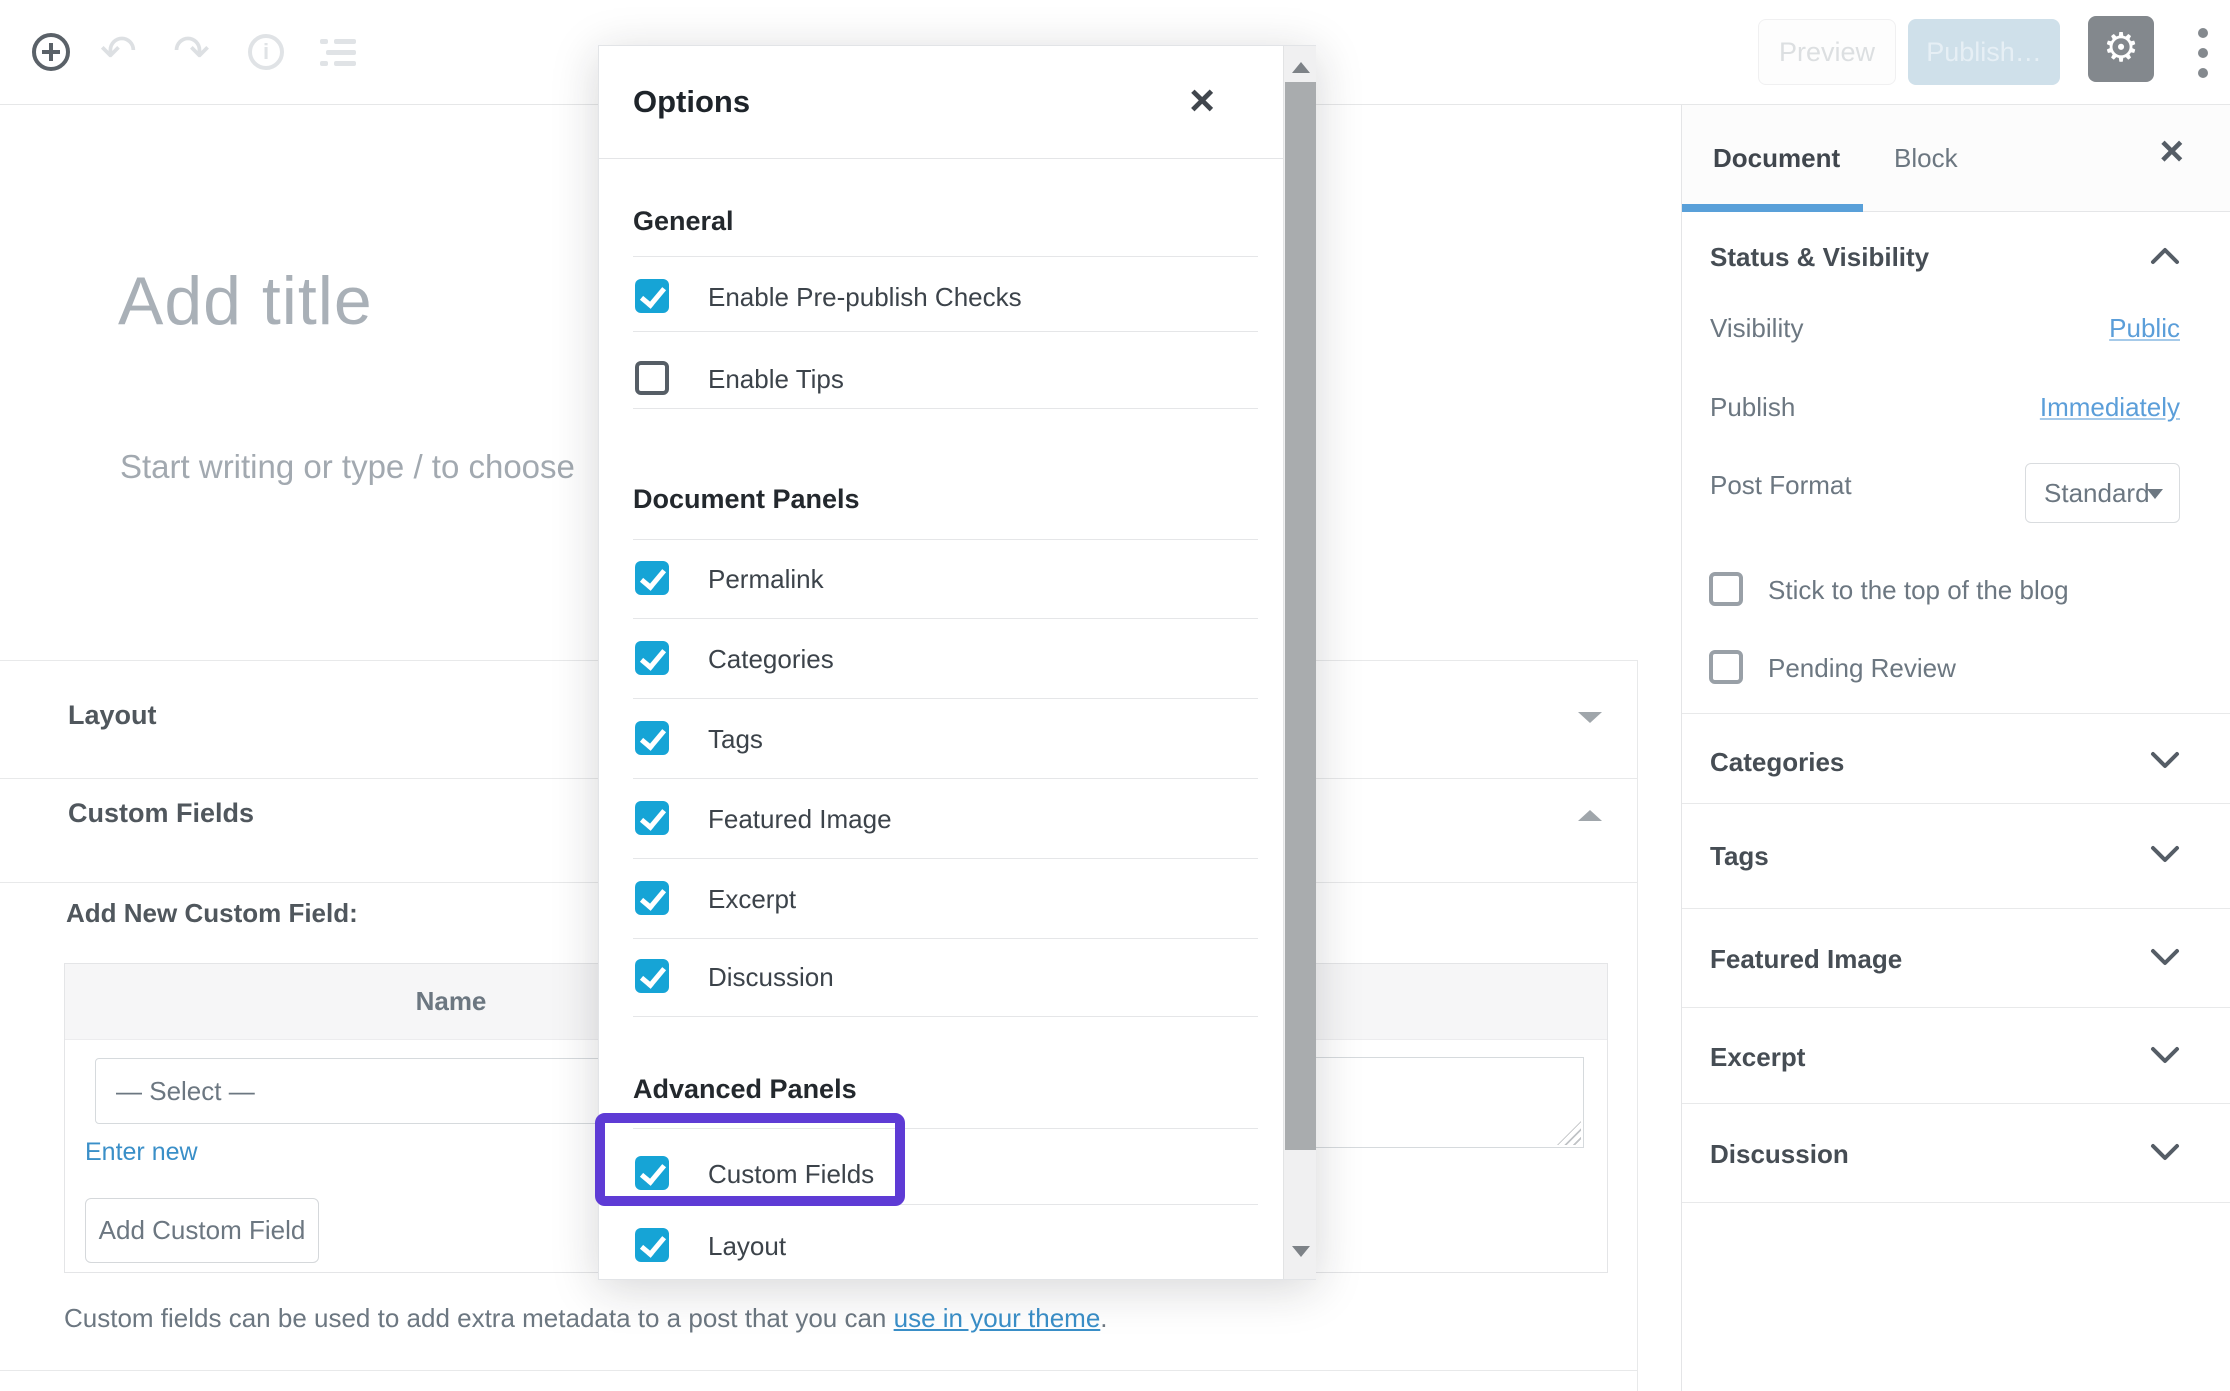 The height and width of the screenshot is (1391, 2230). I want to click on modal-title: Options, so click(692, 101).